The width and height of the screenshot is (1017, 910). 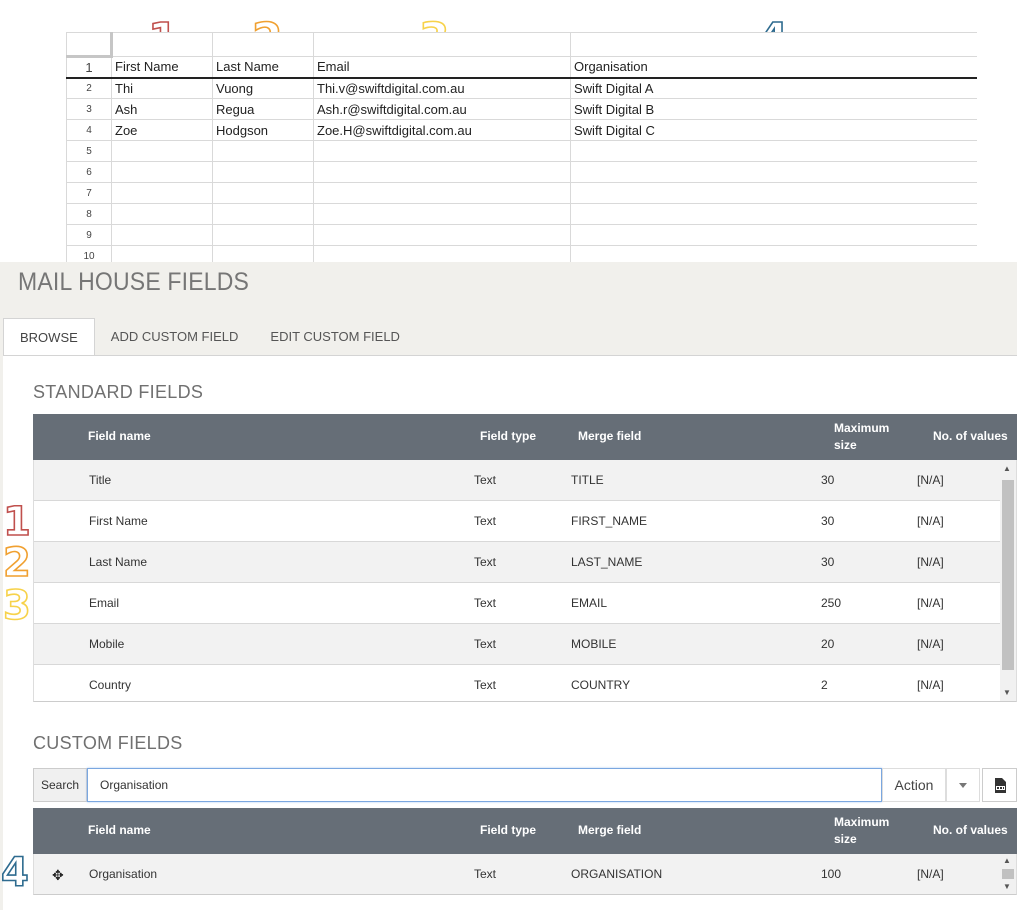 I want to click on tab-add-custom-field: ADD CUSTOM FIELD, so click(x=175, y=337).